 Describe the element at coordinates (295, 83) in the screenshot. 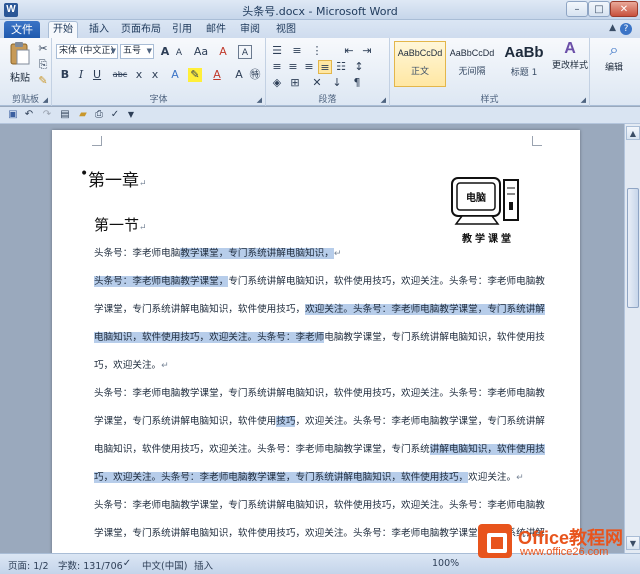

I see `borders-icon: ⊞` at that location.